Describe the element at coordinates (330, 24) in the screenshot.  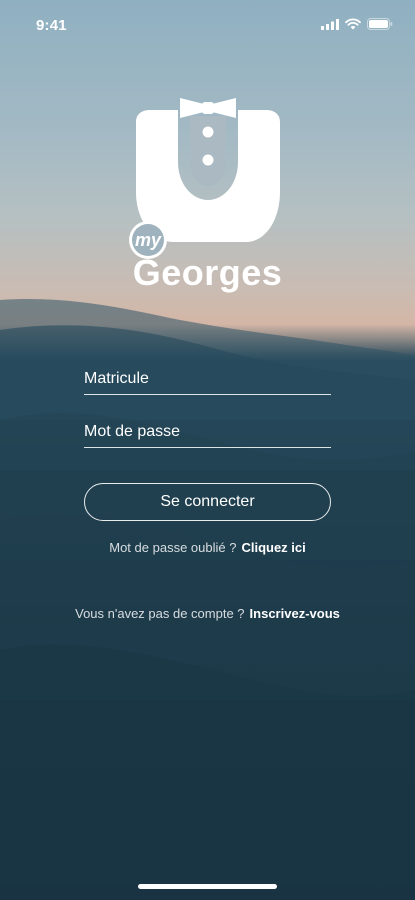
I see `signal-icon` at that location.